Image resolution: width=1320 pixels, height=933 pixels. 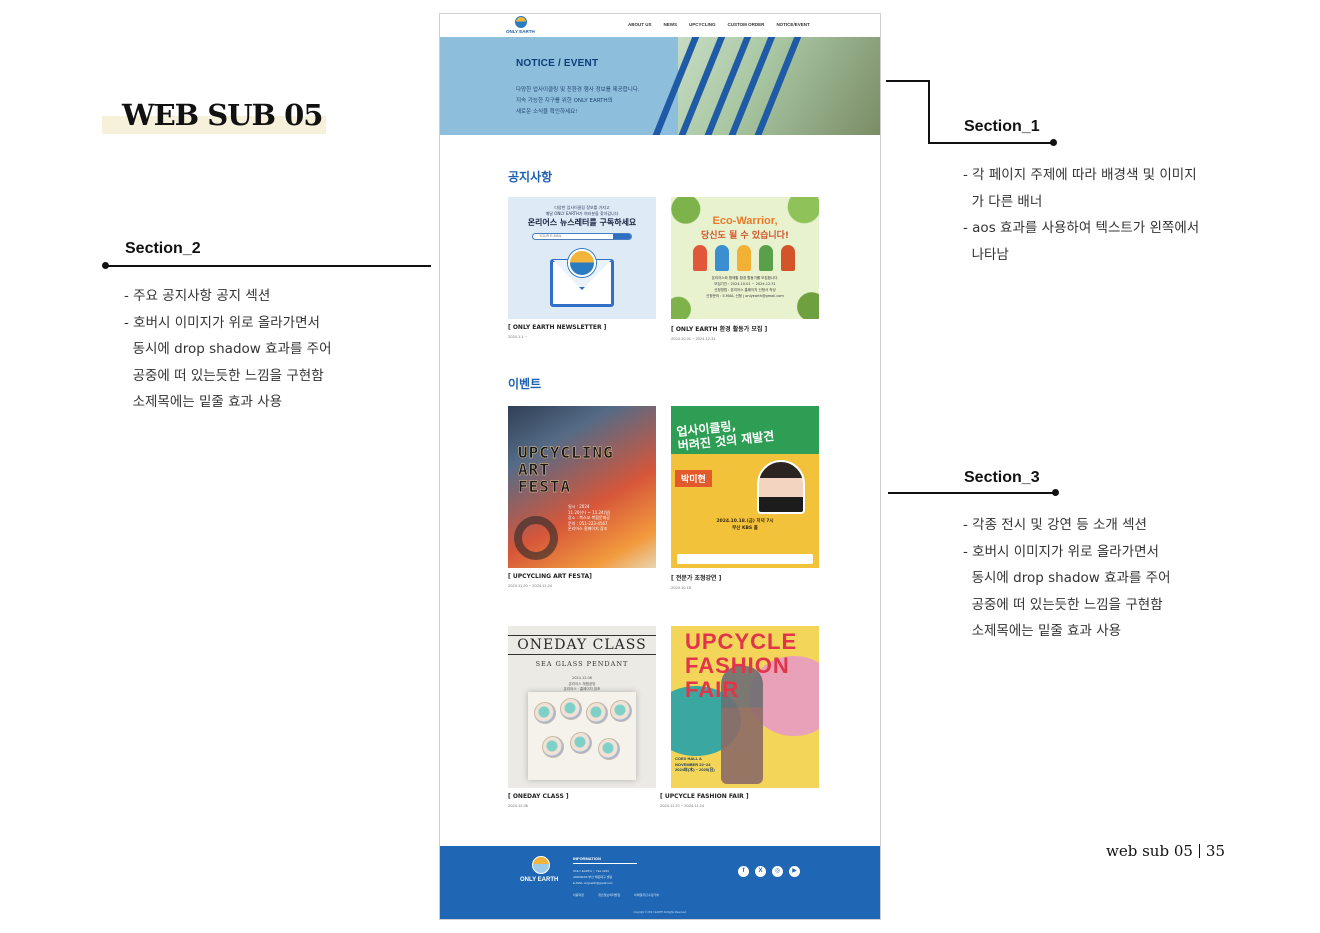 What do you see at coordinates (518, 805) in the screenshot?
I see `card-date: 2024.12.06` at bounding box center [518, 805].